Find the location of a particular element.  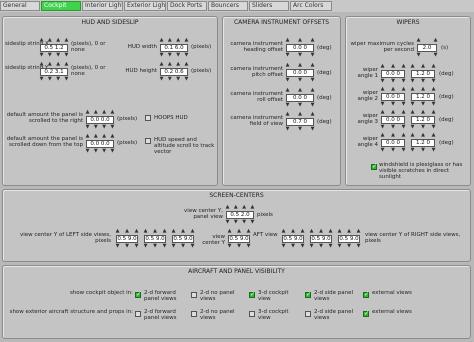

right-view-2-spinner: ▲ ▲ ▲ 0.5 9.0 ▼ ▼ ▼ is located at coordinates (321, 239).